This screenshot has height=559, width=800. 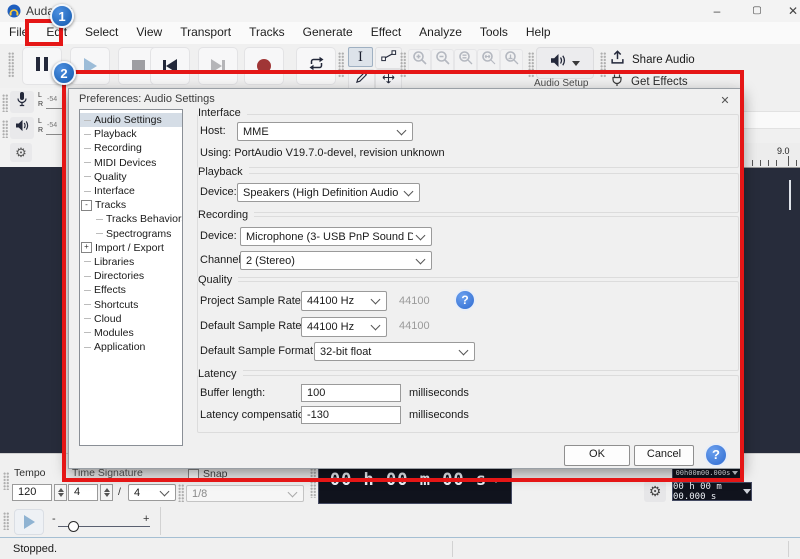 What do you see at coordinates (414, 301) in the screenshot?
I see `project-rate-echo: 44100` at bounding box center [414, 301].